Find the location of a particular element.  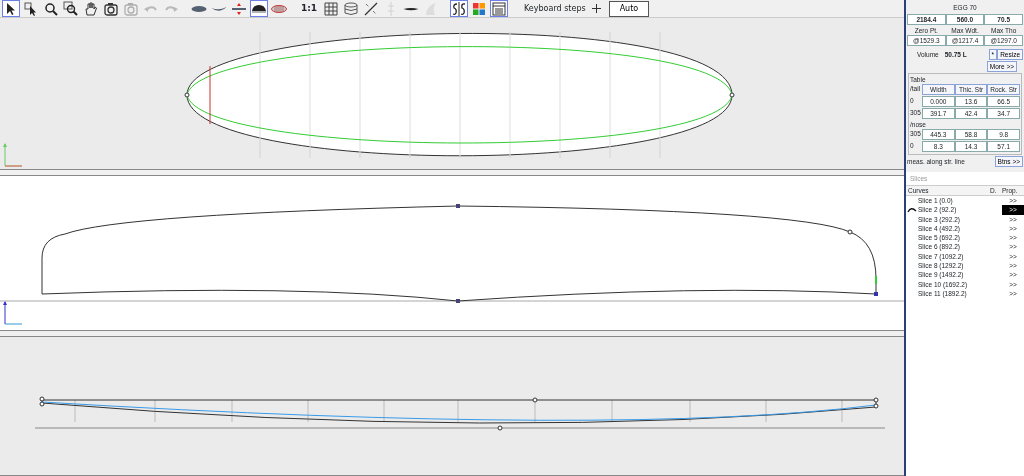

keyboard-steps-label: Keyboard steps is located at coordinates (555, 8).